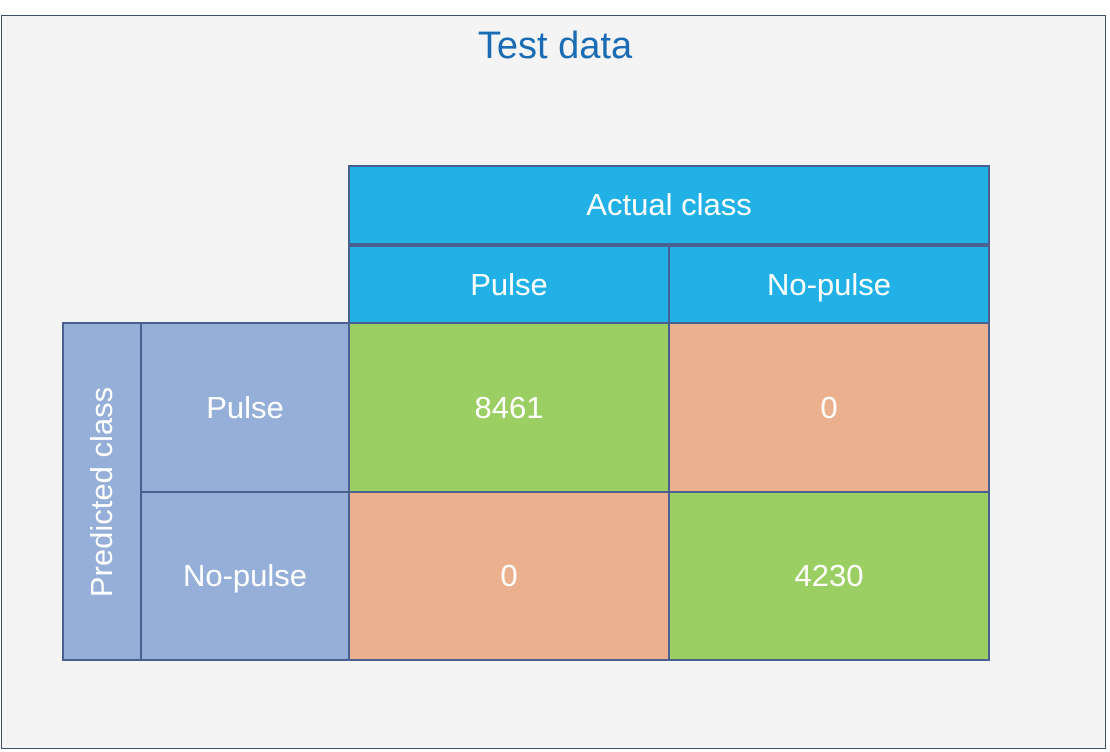 This screenshot has height=752, width=1110. I want to click on predicted-class-label: Predicted class, so click(101, 491).